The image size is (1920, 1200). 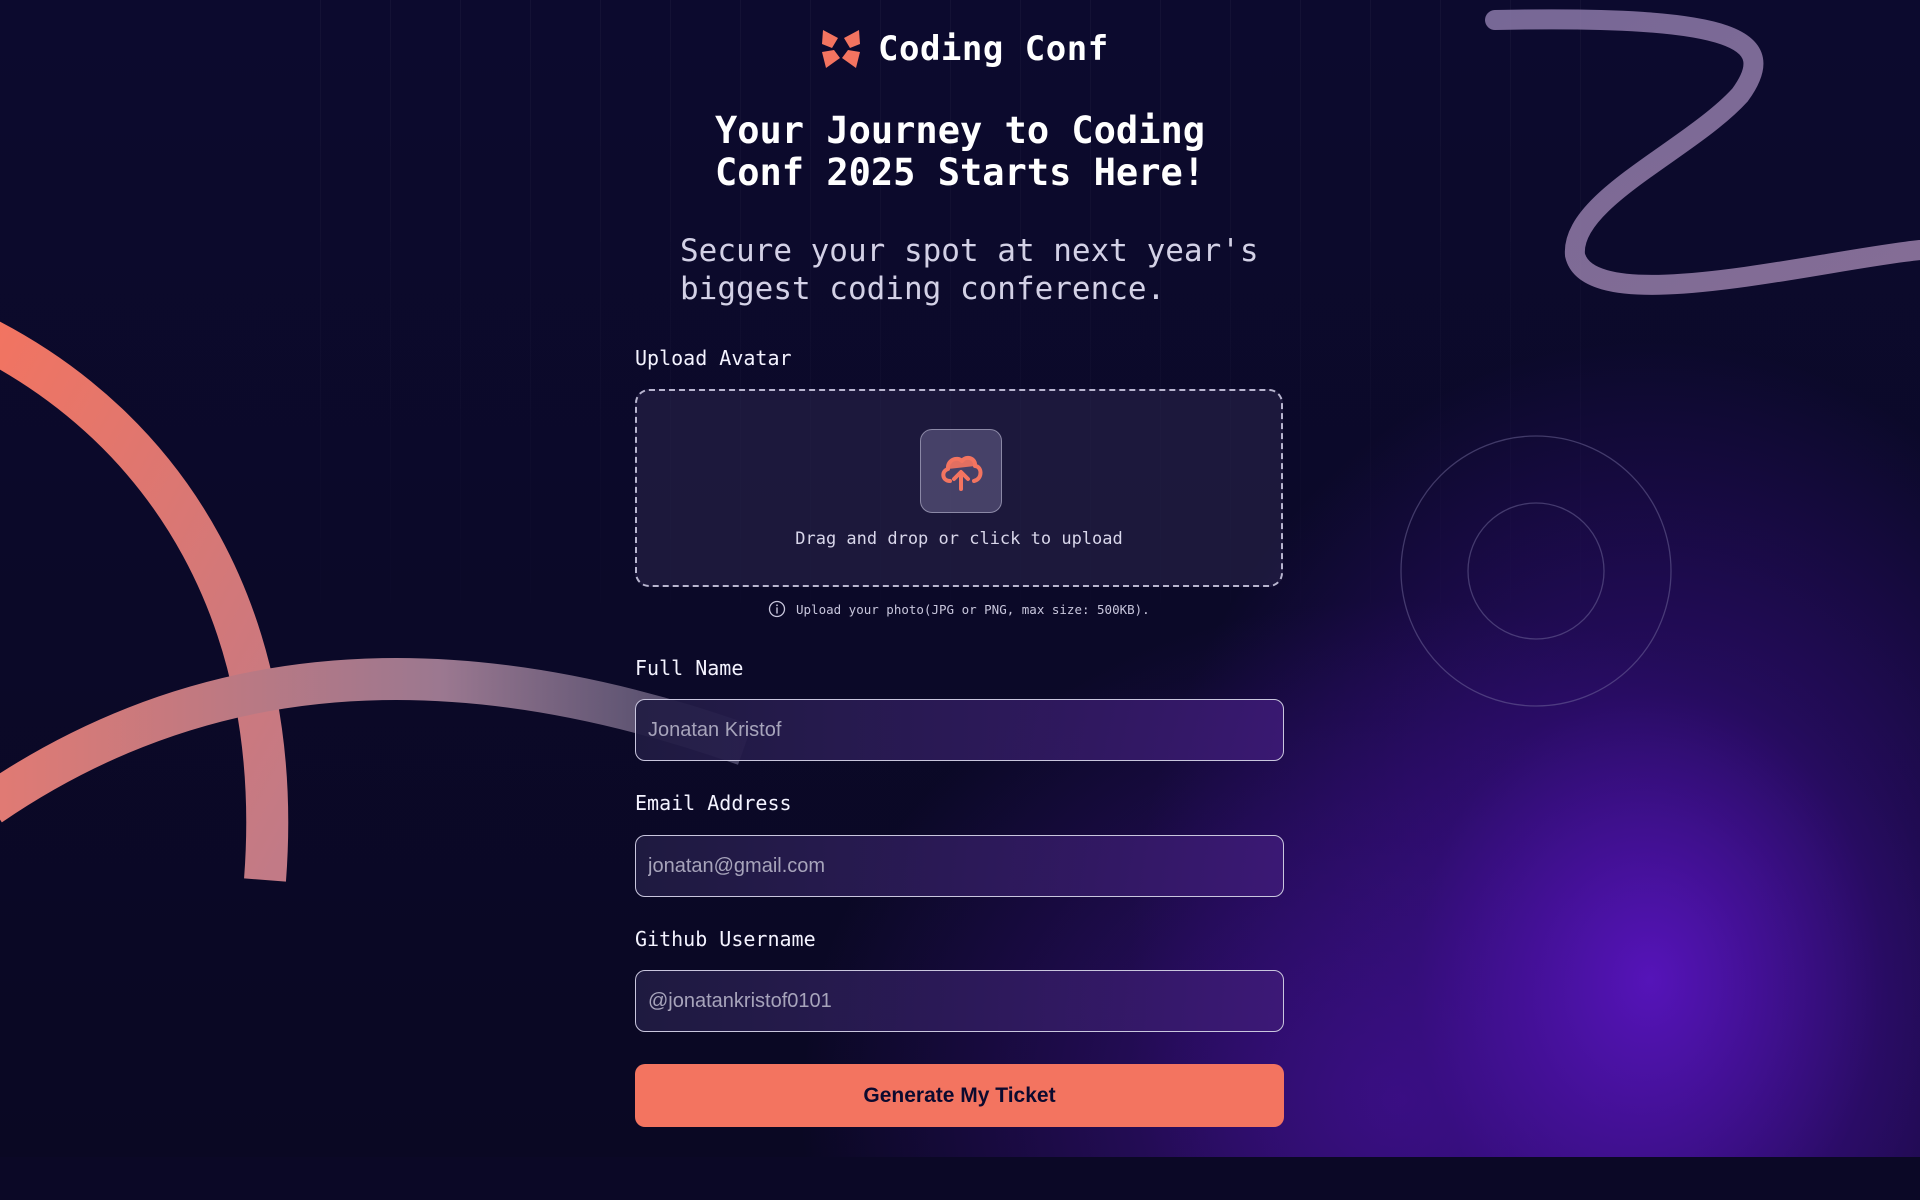 What do you see at coordinates (713, 803) in the screenshot?
I see `email-label: Email Address` at bounding box center [713, 803].